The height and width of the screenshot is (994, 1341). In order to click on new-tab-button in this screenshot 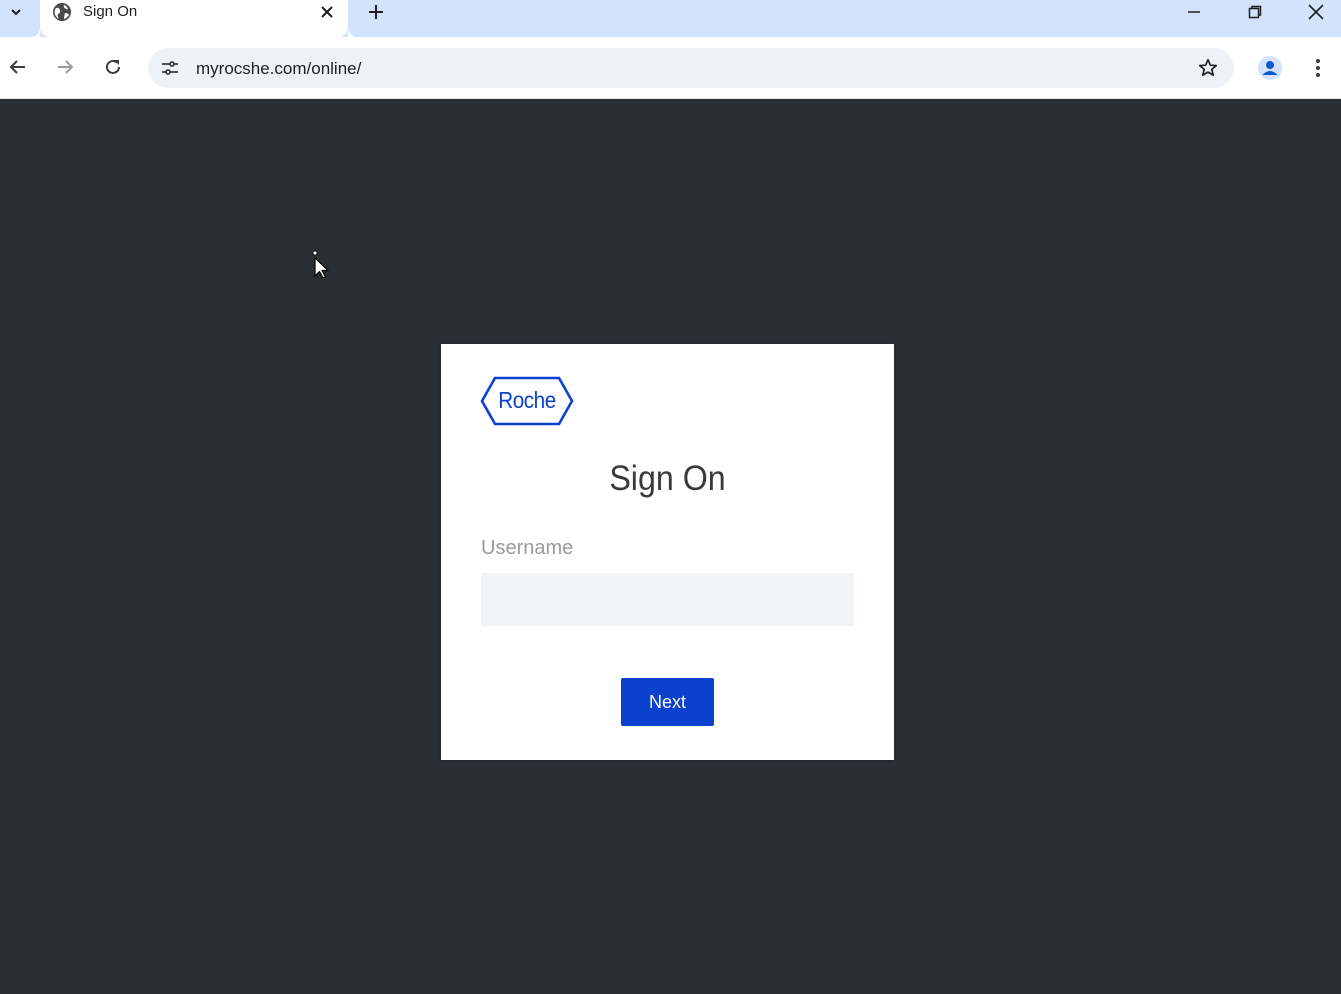, I will do `click(376, 12)`.